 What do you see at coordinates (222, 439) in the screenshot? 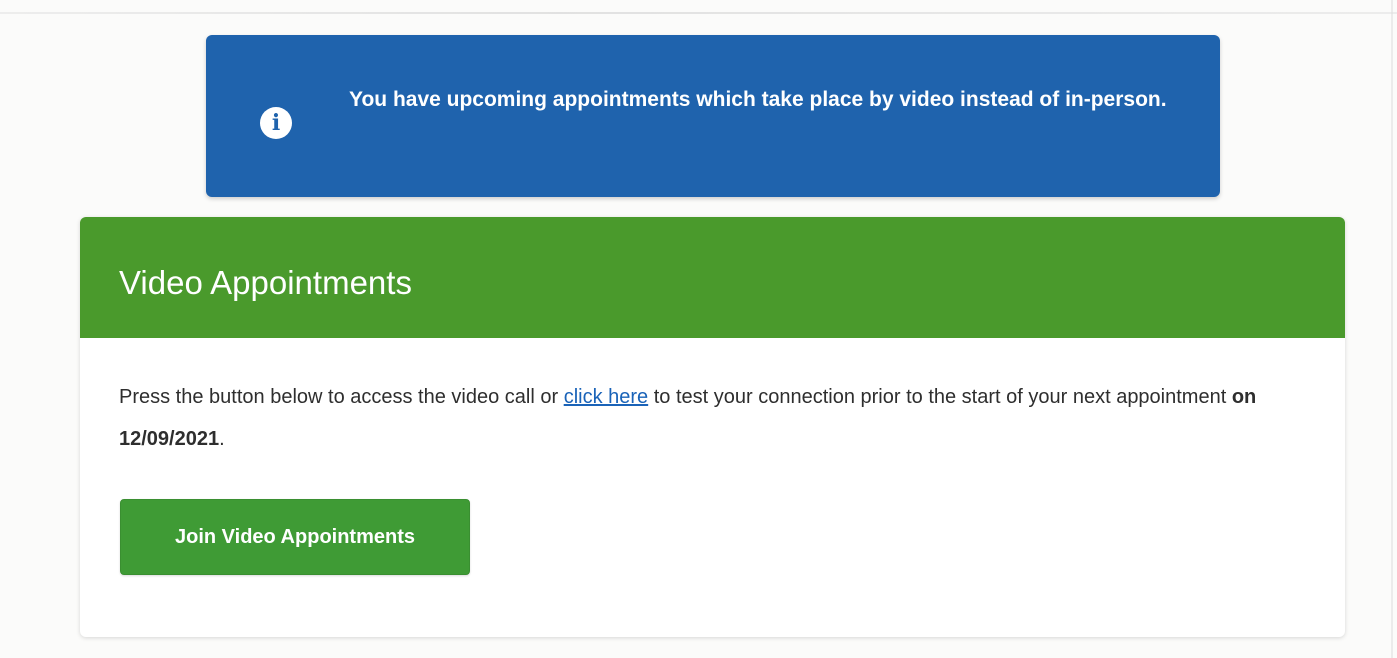
I see `instructions-suffix: .` at bounding box center [222, 439].